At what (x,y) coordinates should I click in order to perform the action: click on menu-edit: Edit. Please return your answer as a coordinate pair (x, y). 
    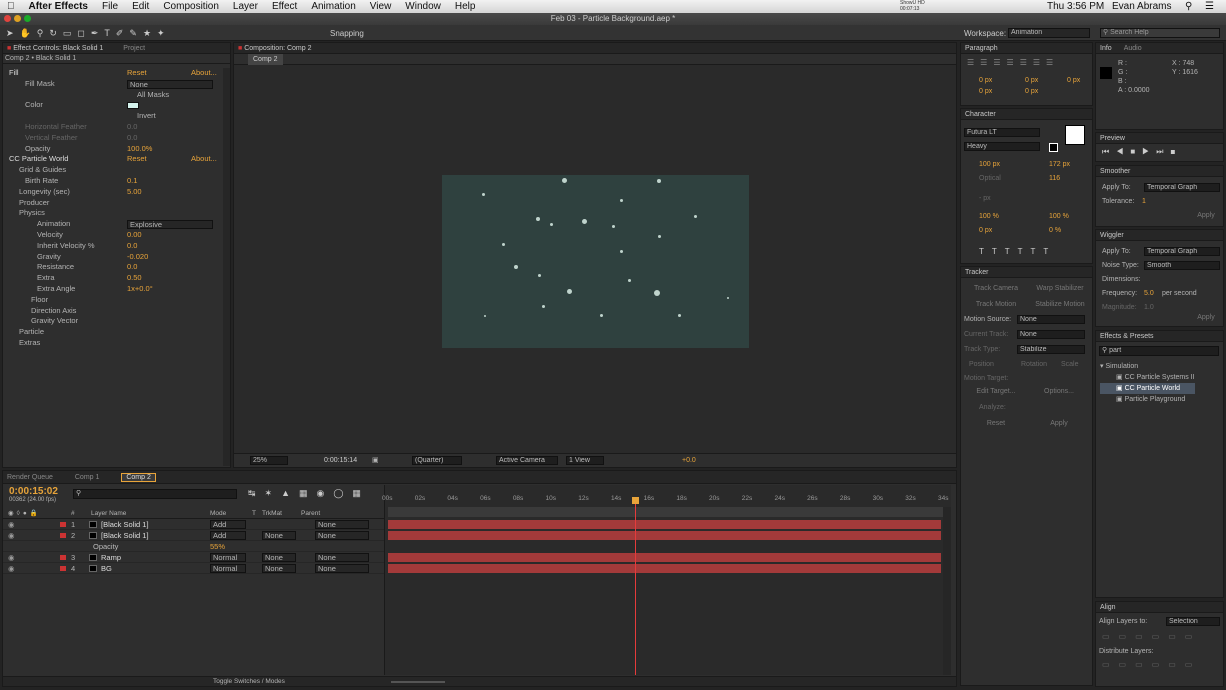
    Looking at the image, I should click on (140, 6).